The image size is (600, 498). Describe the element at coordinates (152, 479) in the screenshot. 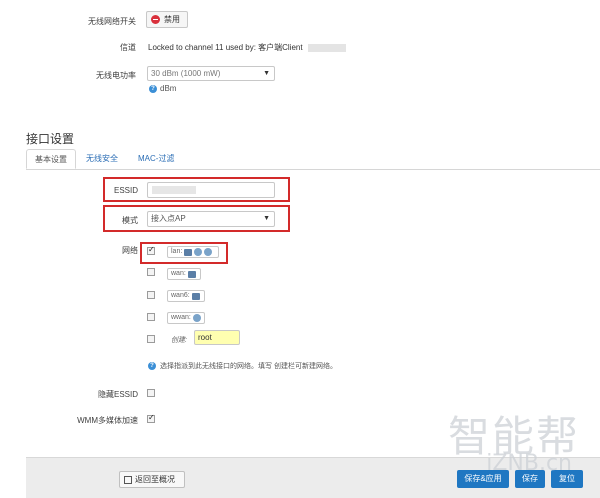

I see `back-to-overview-button: 返回至概况` at that location.